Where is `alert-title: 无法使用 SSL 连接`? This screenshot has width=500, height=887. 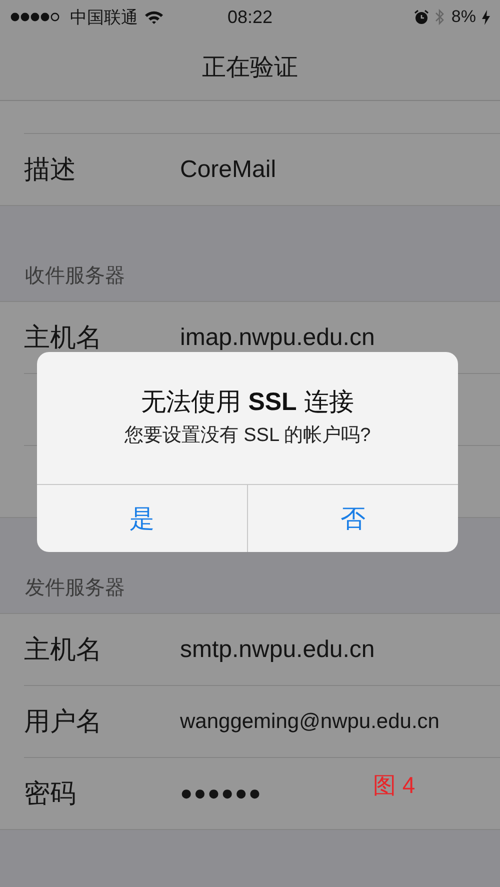 alert-title: 无法使用 SSL 连接 is located at coordinates (247, 402).